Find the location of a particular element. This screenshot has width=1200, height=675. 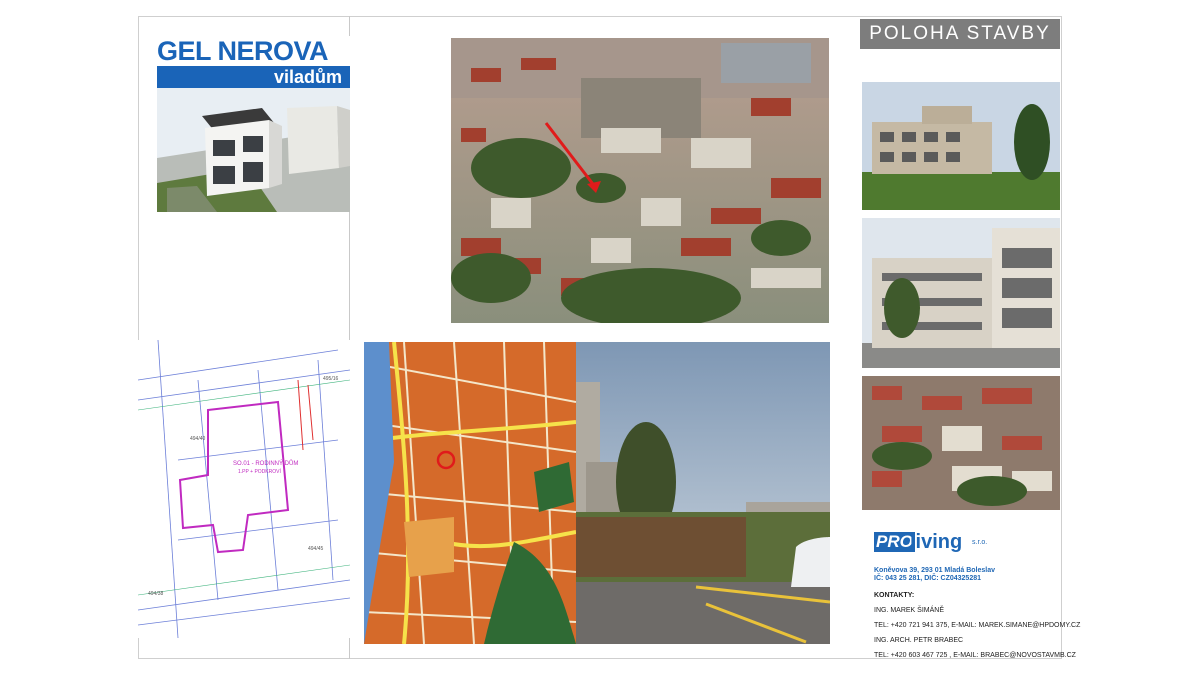

brand-box: PRO is located at coordinates (894, 542).